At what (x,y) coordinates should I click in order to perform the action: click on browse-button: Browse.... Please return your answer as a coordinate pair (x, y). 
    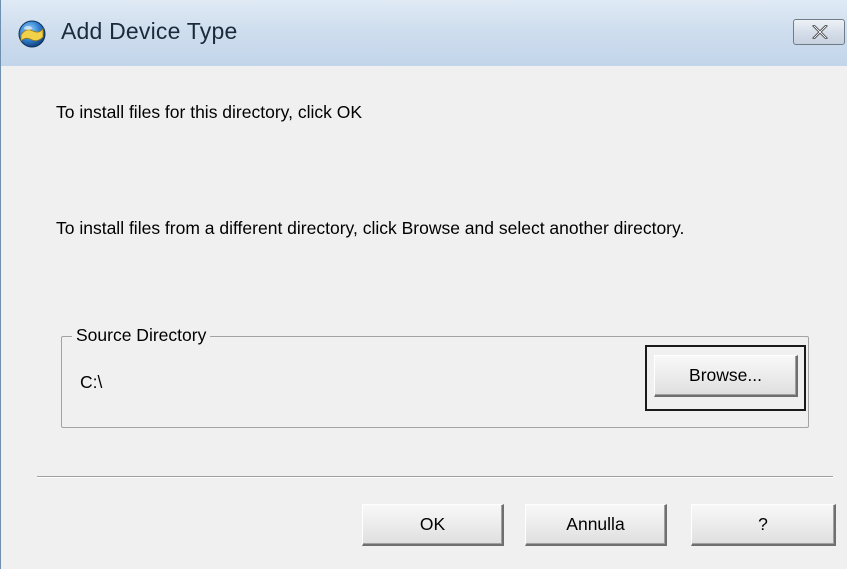
    Looking at the image, I should click on (726, 376).